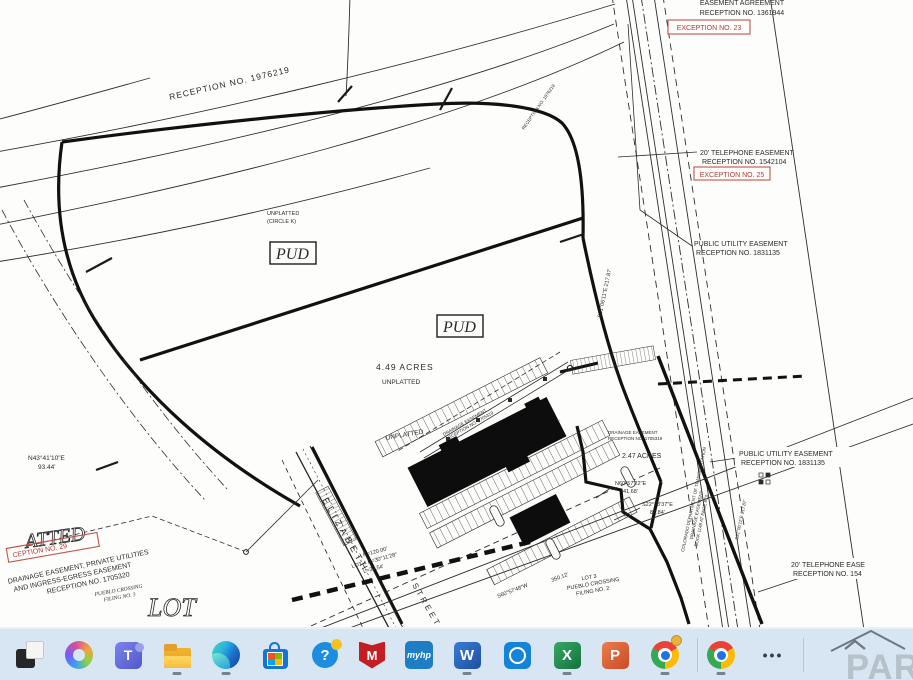  I want to click on map-label-circle-k: (CIRCLE K), so click(281, 222).